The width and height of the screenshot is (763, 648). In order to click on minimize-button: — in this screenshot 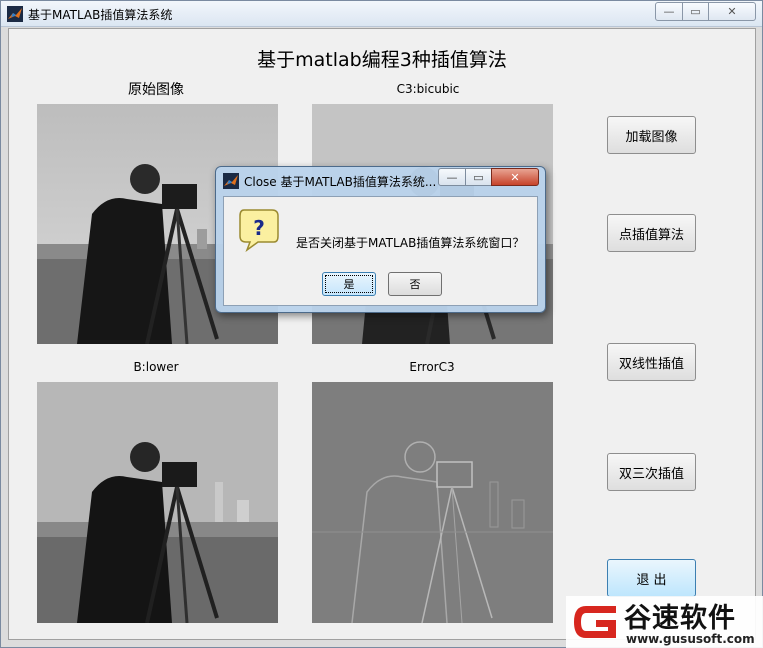, I will do `click(669, 11)`.